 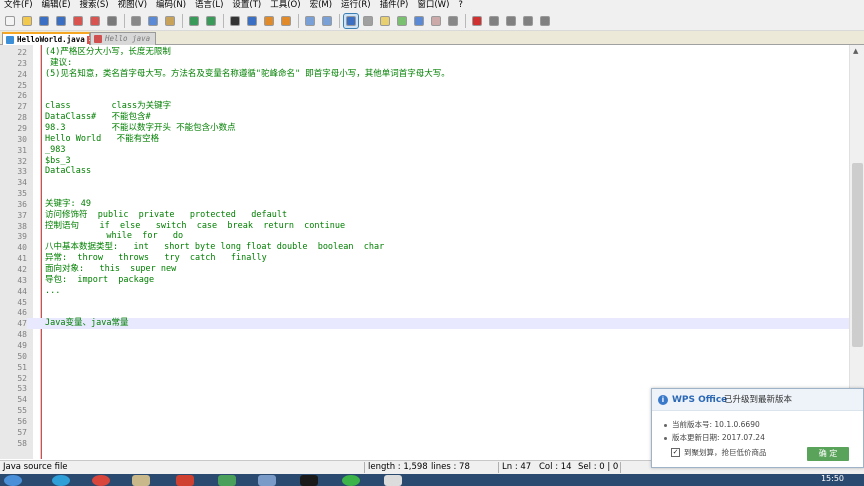 I want to click on zoom-in-icon, so click(x=269, y=21).